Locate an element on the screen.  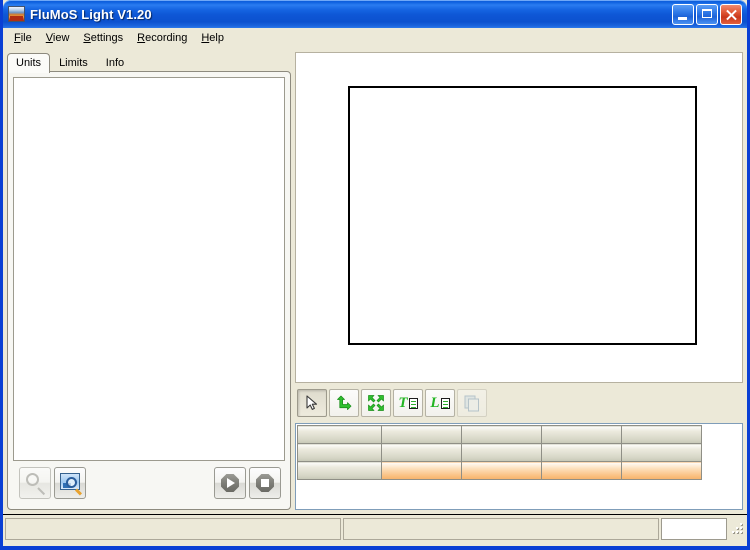
menu-accel-settings: S is located at coordinates (87, 37).